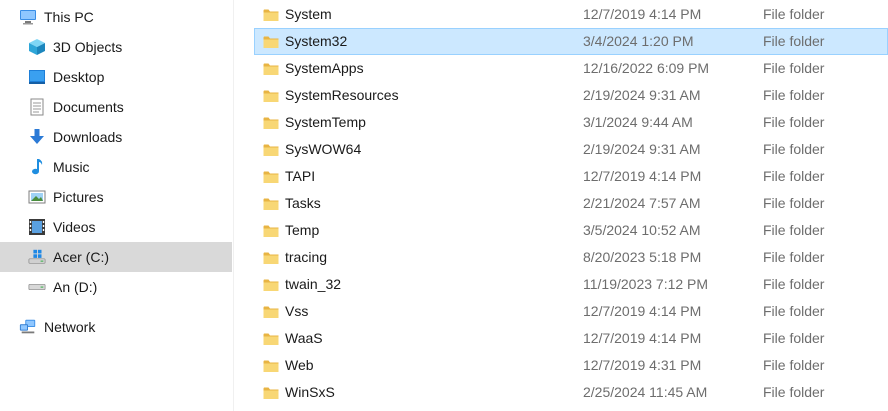 The height and width of the screenshot is (411, 888). Describe the element at coordinates (116, 17) in the screenshot. I see `nav-item-this-pc: This PC` at that location.